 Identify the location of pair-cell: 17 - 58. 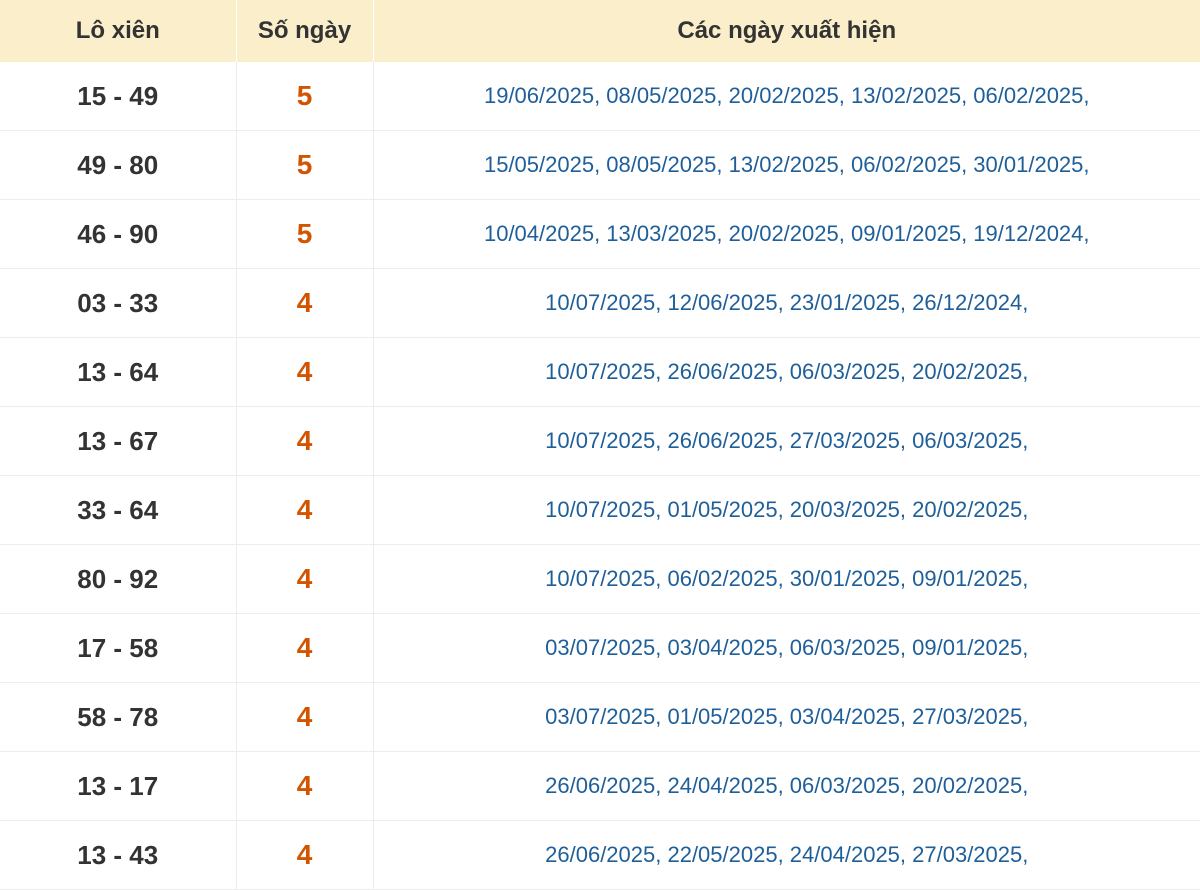
(118, 648).